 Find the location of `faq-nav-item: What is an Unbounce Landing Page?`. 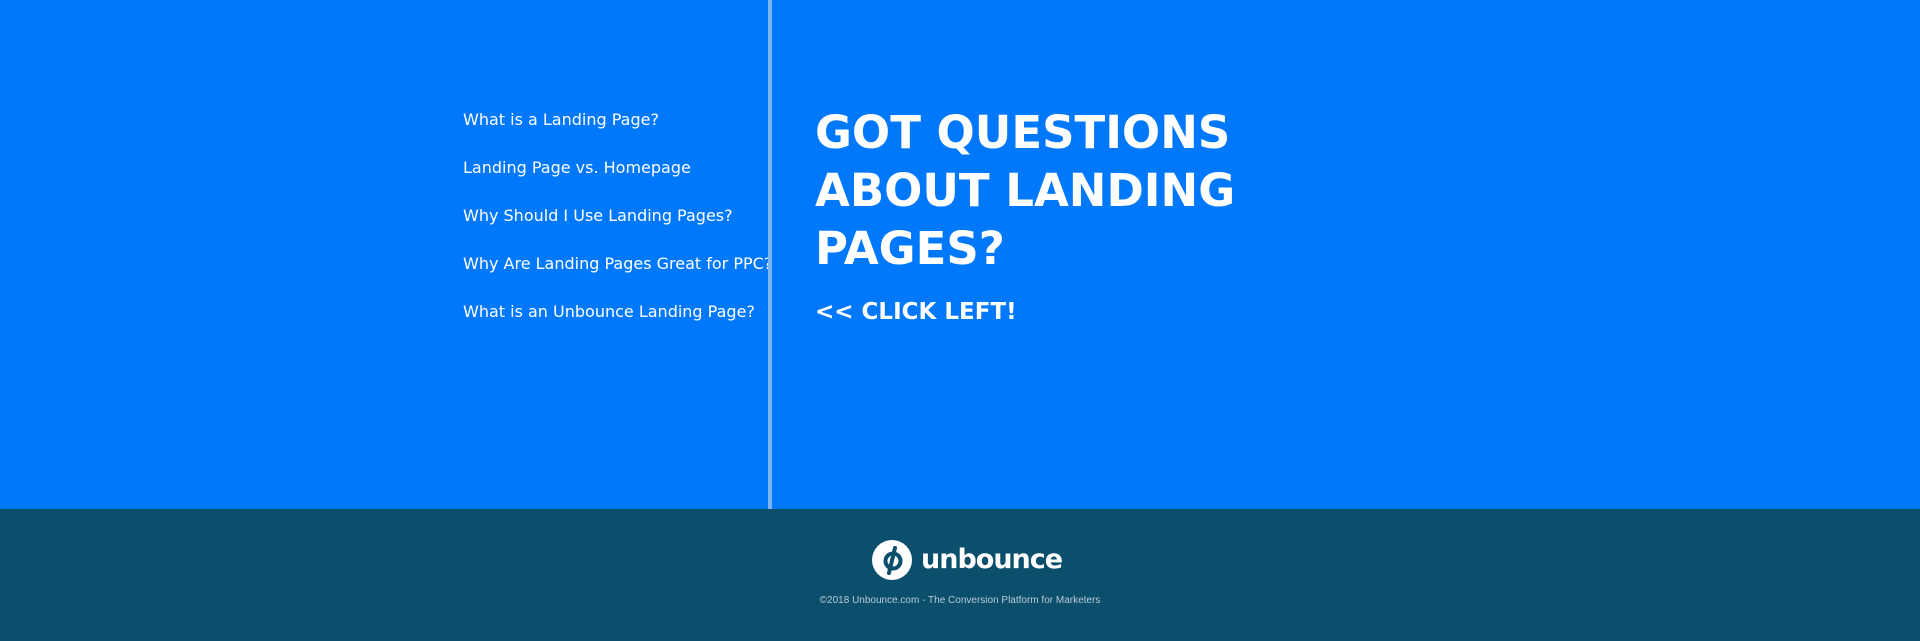

faq-nav-item: What is an Unbounce Landing Page? is located at coordinates (617, 324).